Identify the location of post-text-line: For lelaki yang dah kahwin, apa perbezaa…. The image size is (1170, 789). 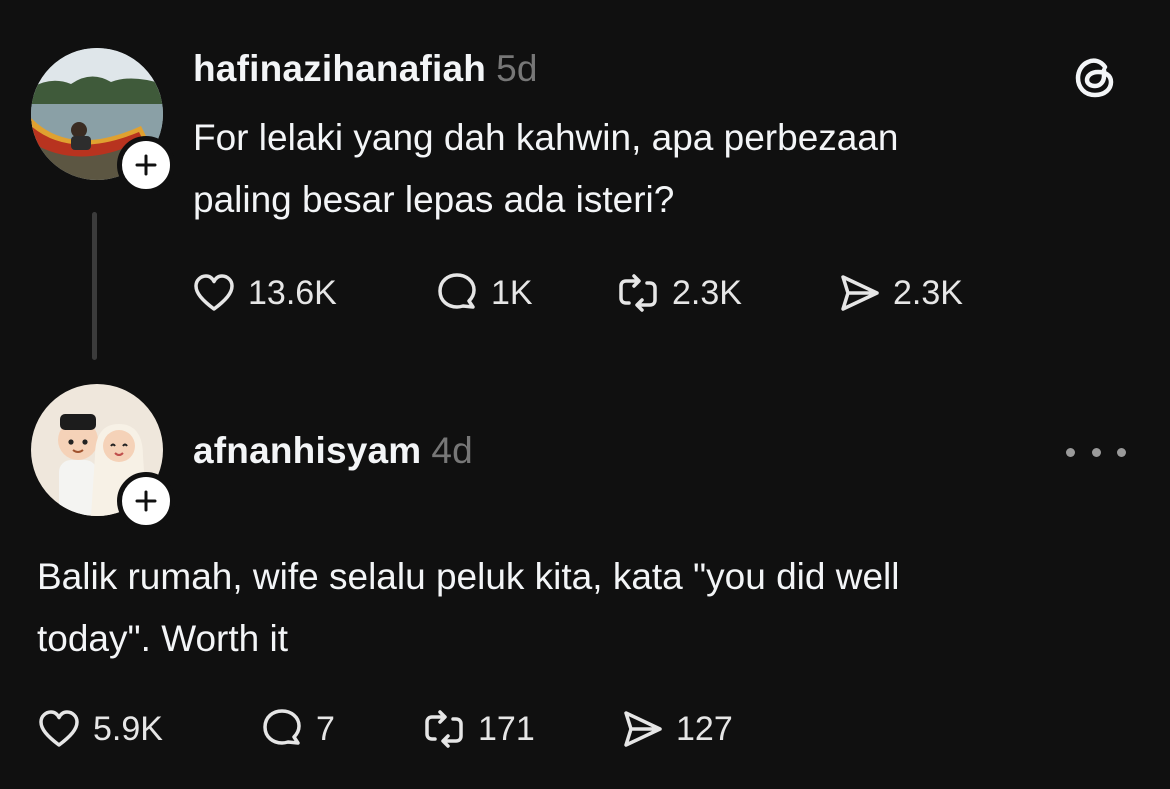
(546, 137).